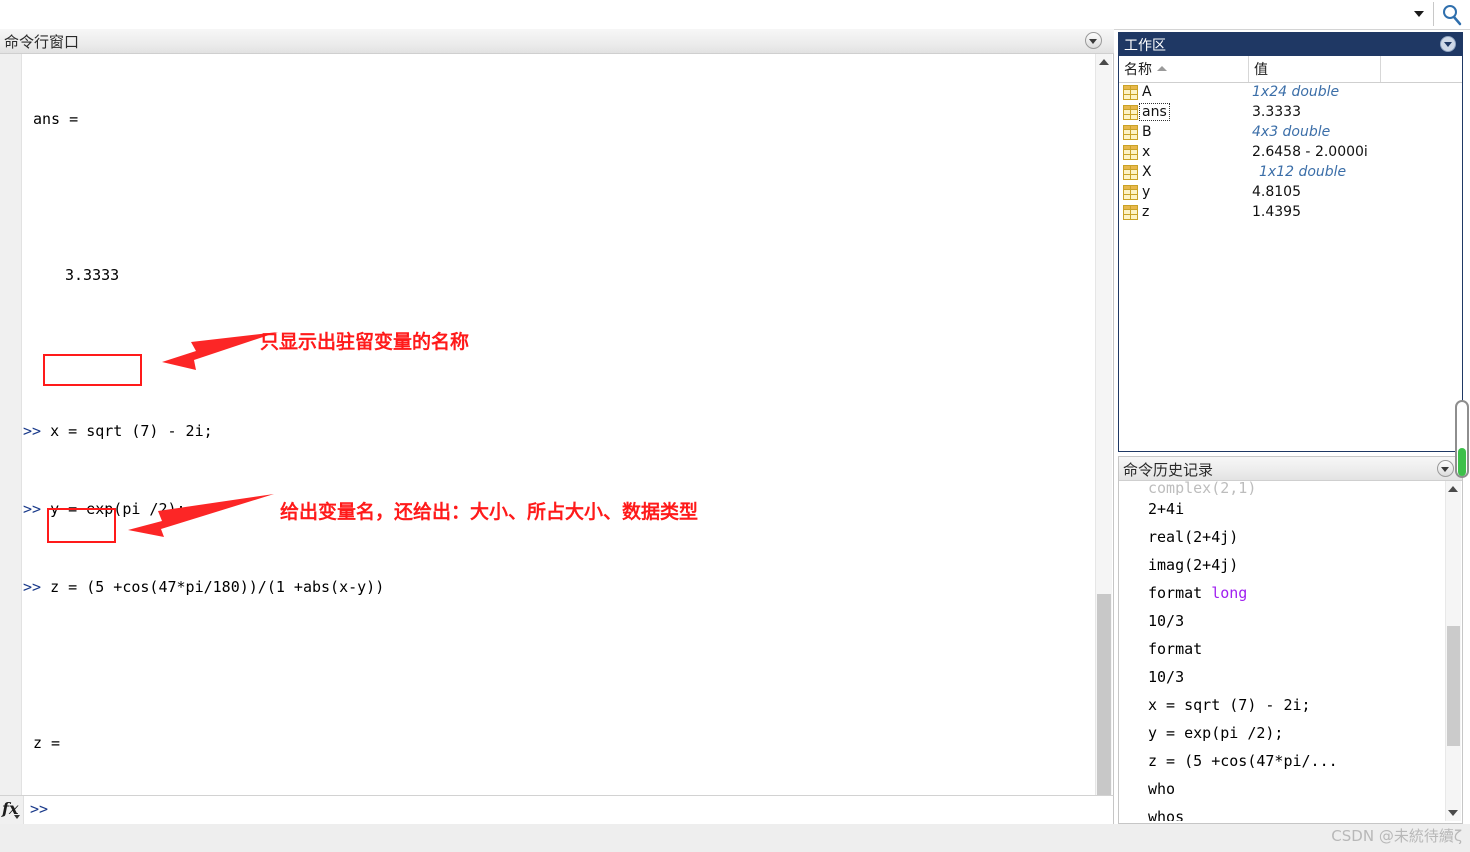 The width and height of the screenshot is (1470, 852). What do you see at coordinates (1282, 593) in the screenshot?
I see `command-history-item: format long` at bounding box center [1282, 593].